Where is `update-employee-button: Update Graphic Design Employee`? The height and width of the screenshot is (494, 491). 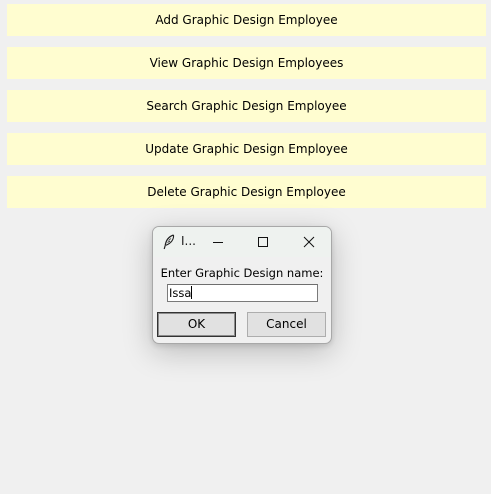 update-employee-button: Update Graphic Design Employee is located at coordinates (246, 149).